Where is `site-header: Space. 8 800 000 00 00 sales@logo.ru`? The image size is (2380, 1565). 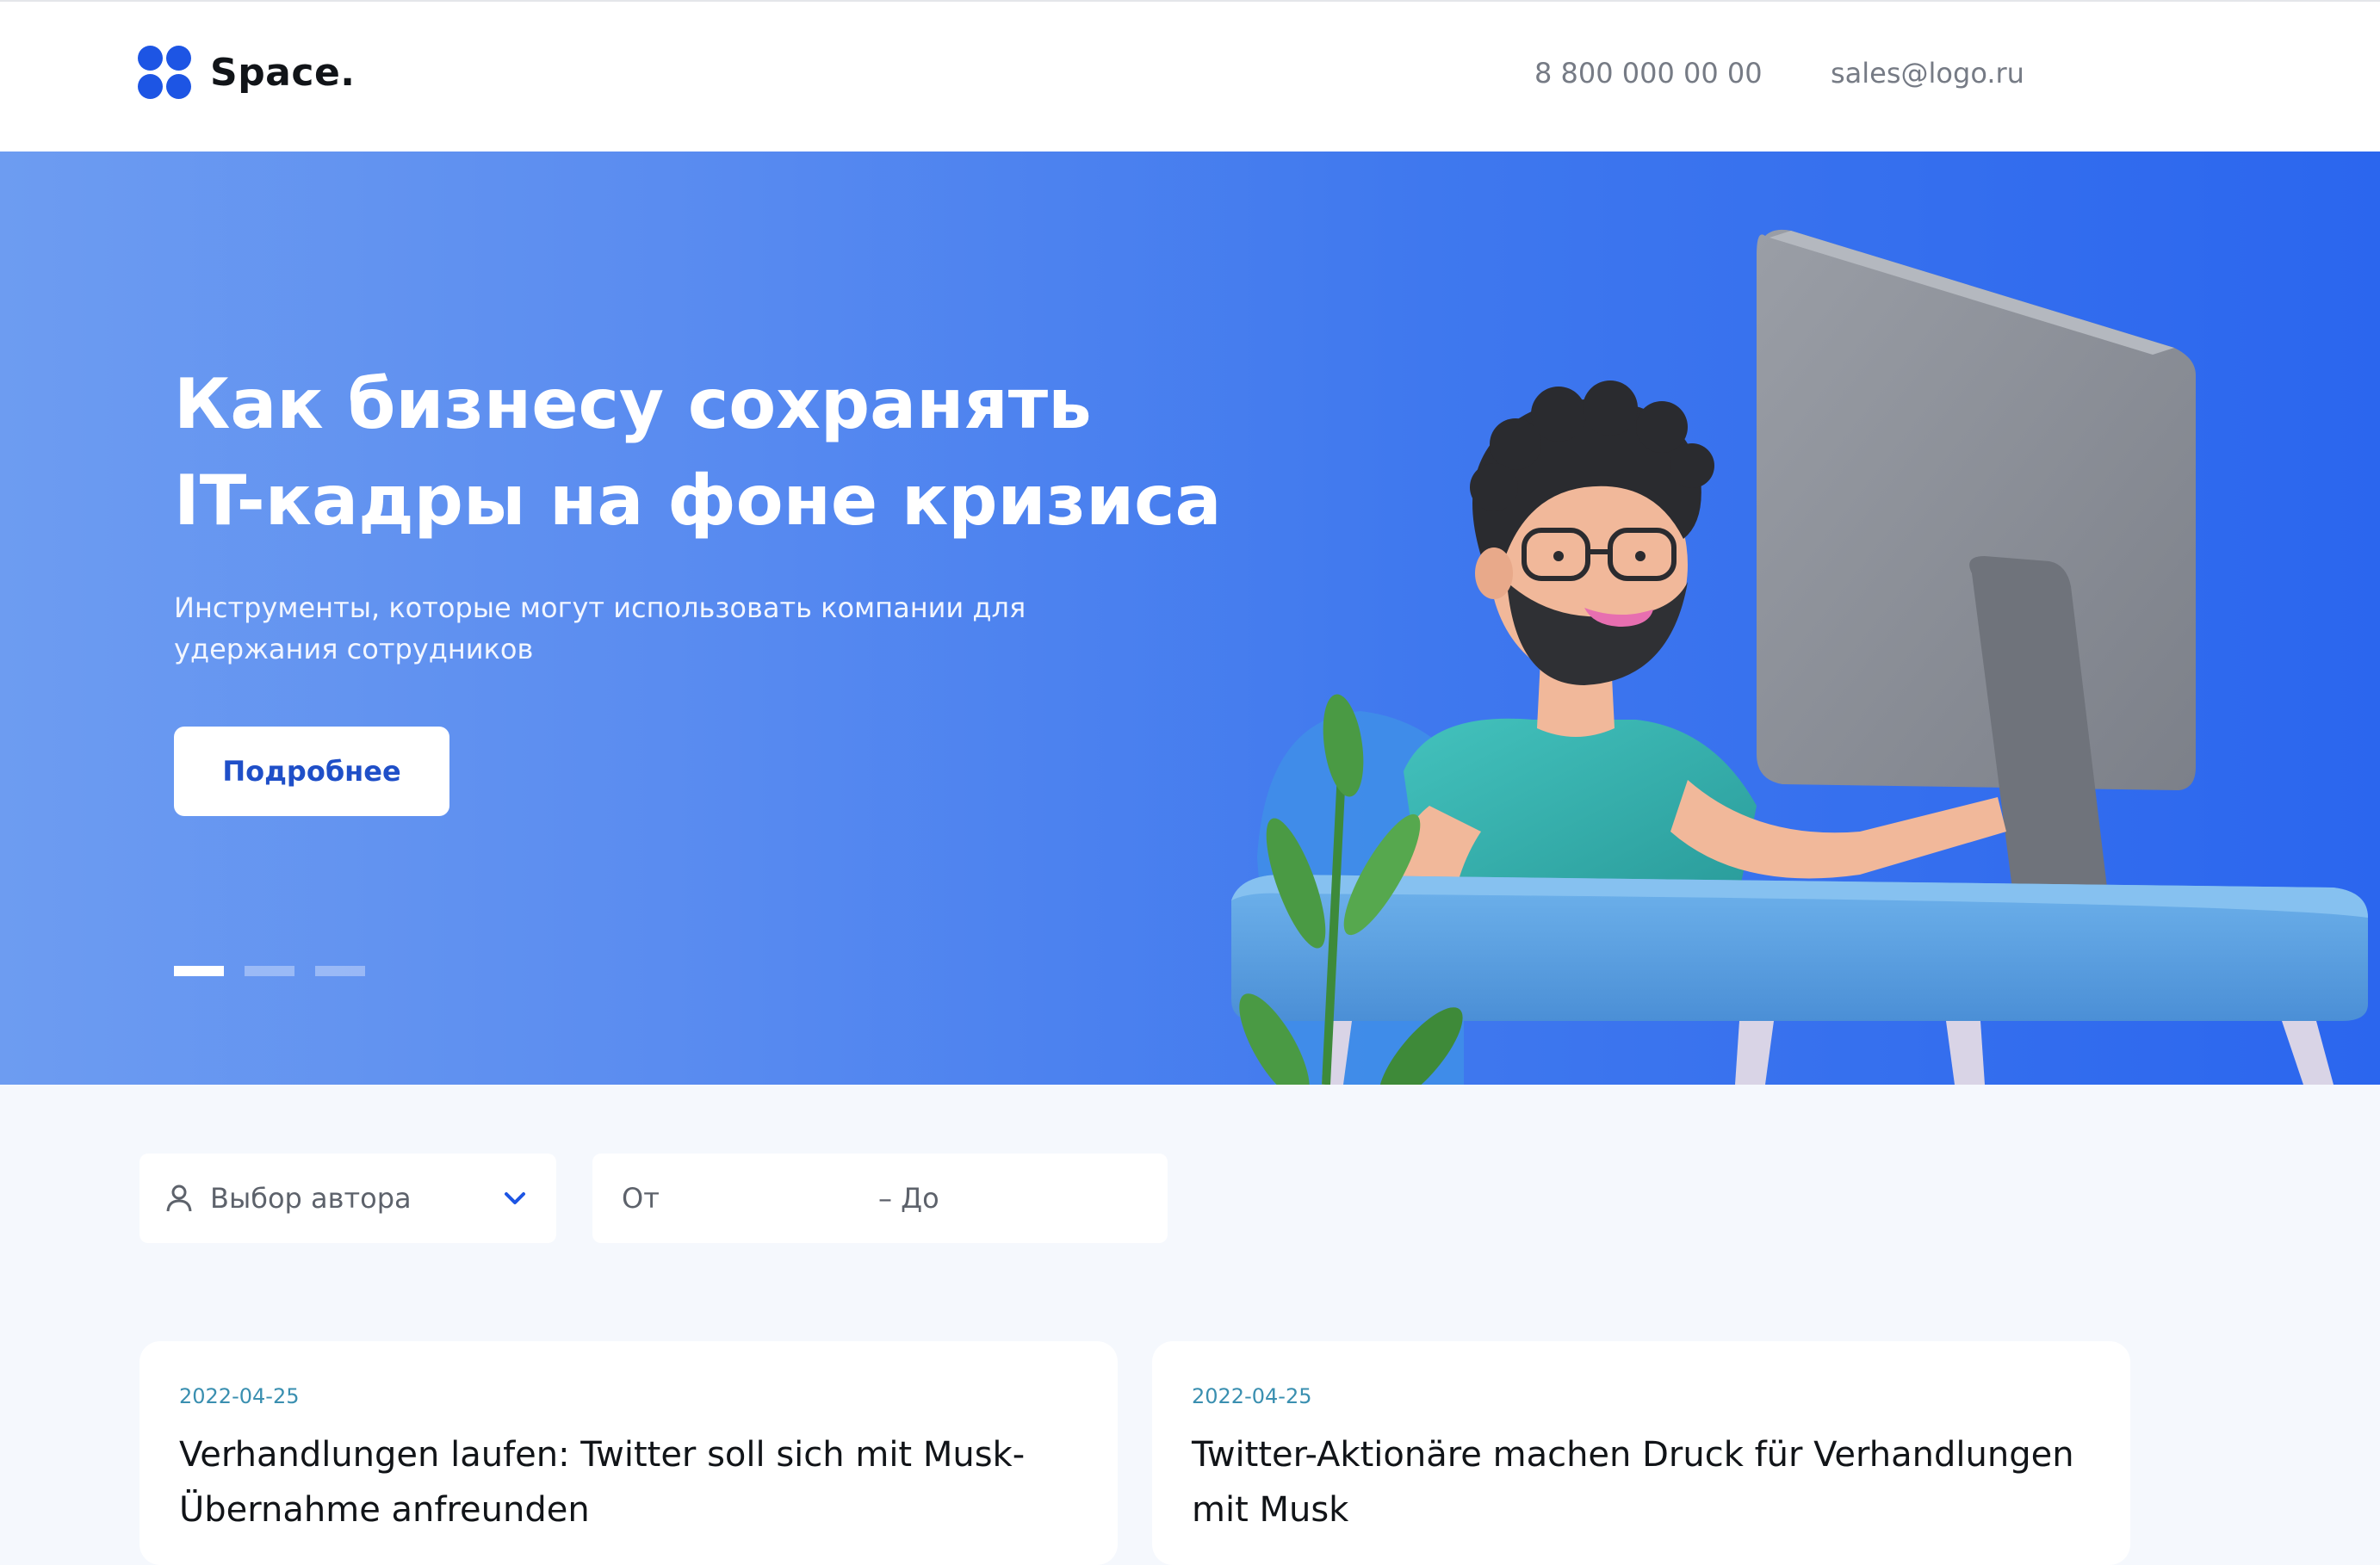 site-header: Space. 8 800 000 00 00 sales@logo.ru is located at coordinates (1190, 76).